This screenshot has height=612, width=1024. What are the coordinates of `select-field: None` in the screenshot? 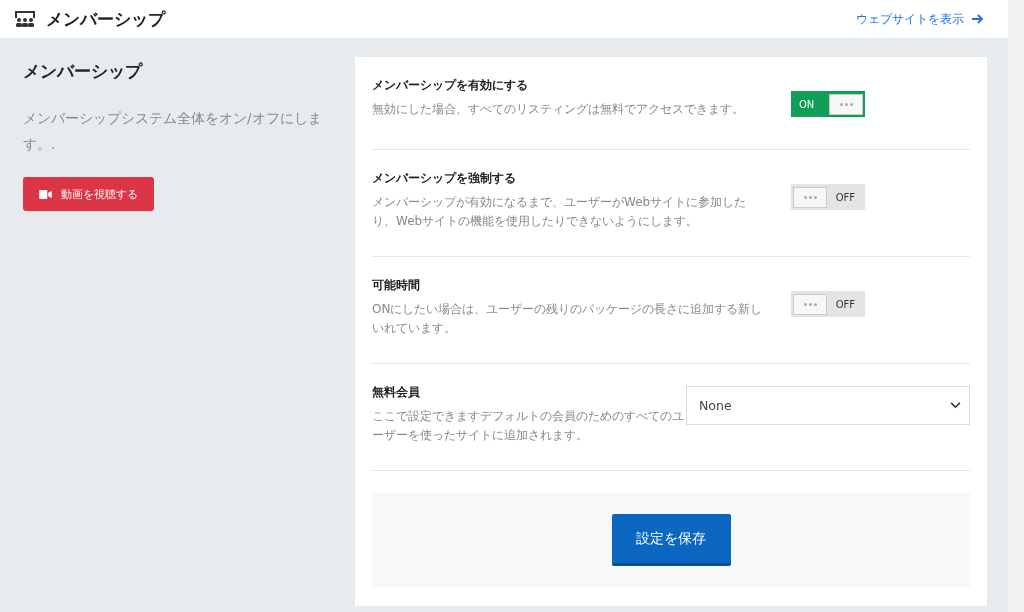 It's located at (828, 405).